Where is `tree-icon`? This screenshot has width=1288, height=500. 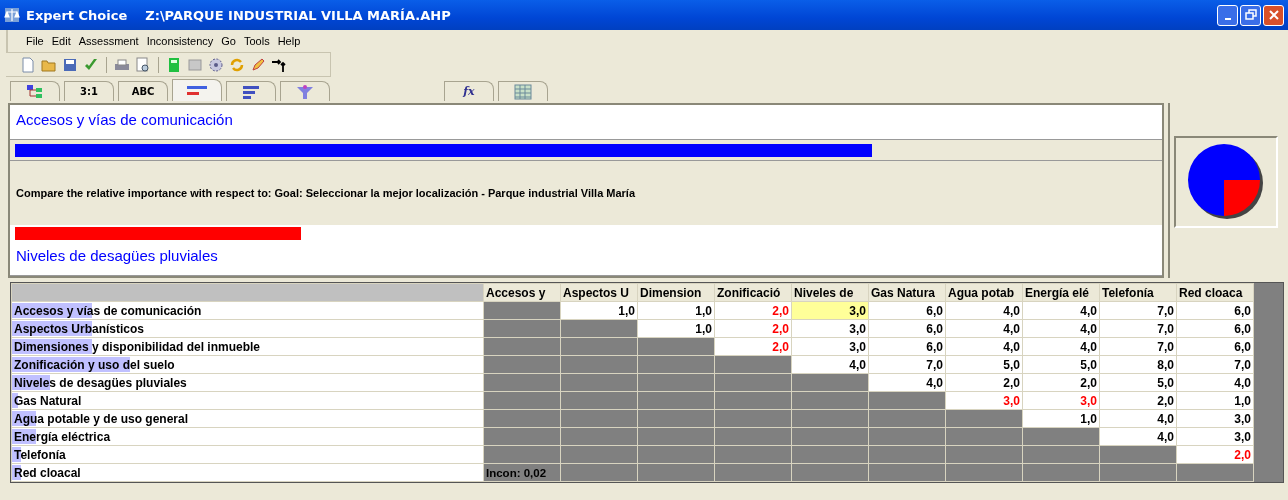 tree-icon is located at coordinates (35, 91).